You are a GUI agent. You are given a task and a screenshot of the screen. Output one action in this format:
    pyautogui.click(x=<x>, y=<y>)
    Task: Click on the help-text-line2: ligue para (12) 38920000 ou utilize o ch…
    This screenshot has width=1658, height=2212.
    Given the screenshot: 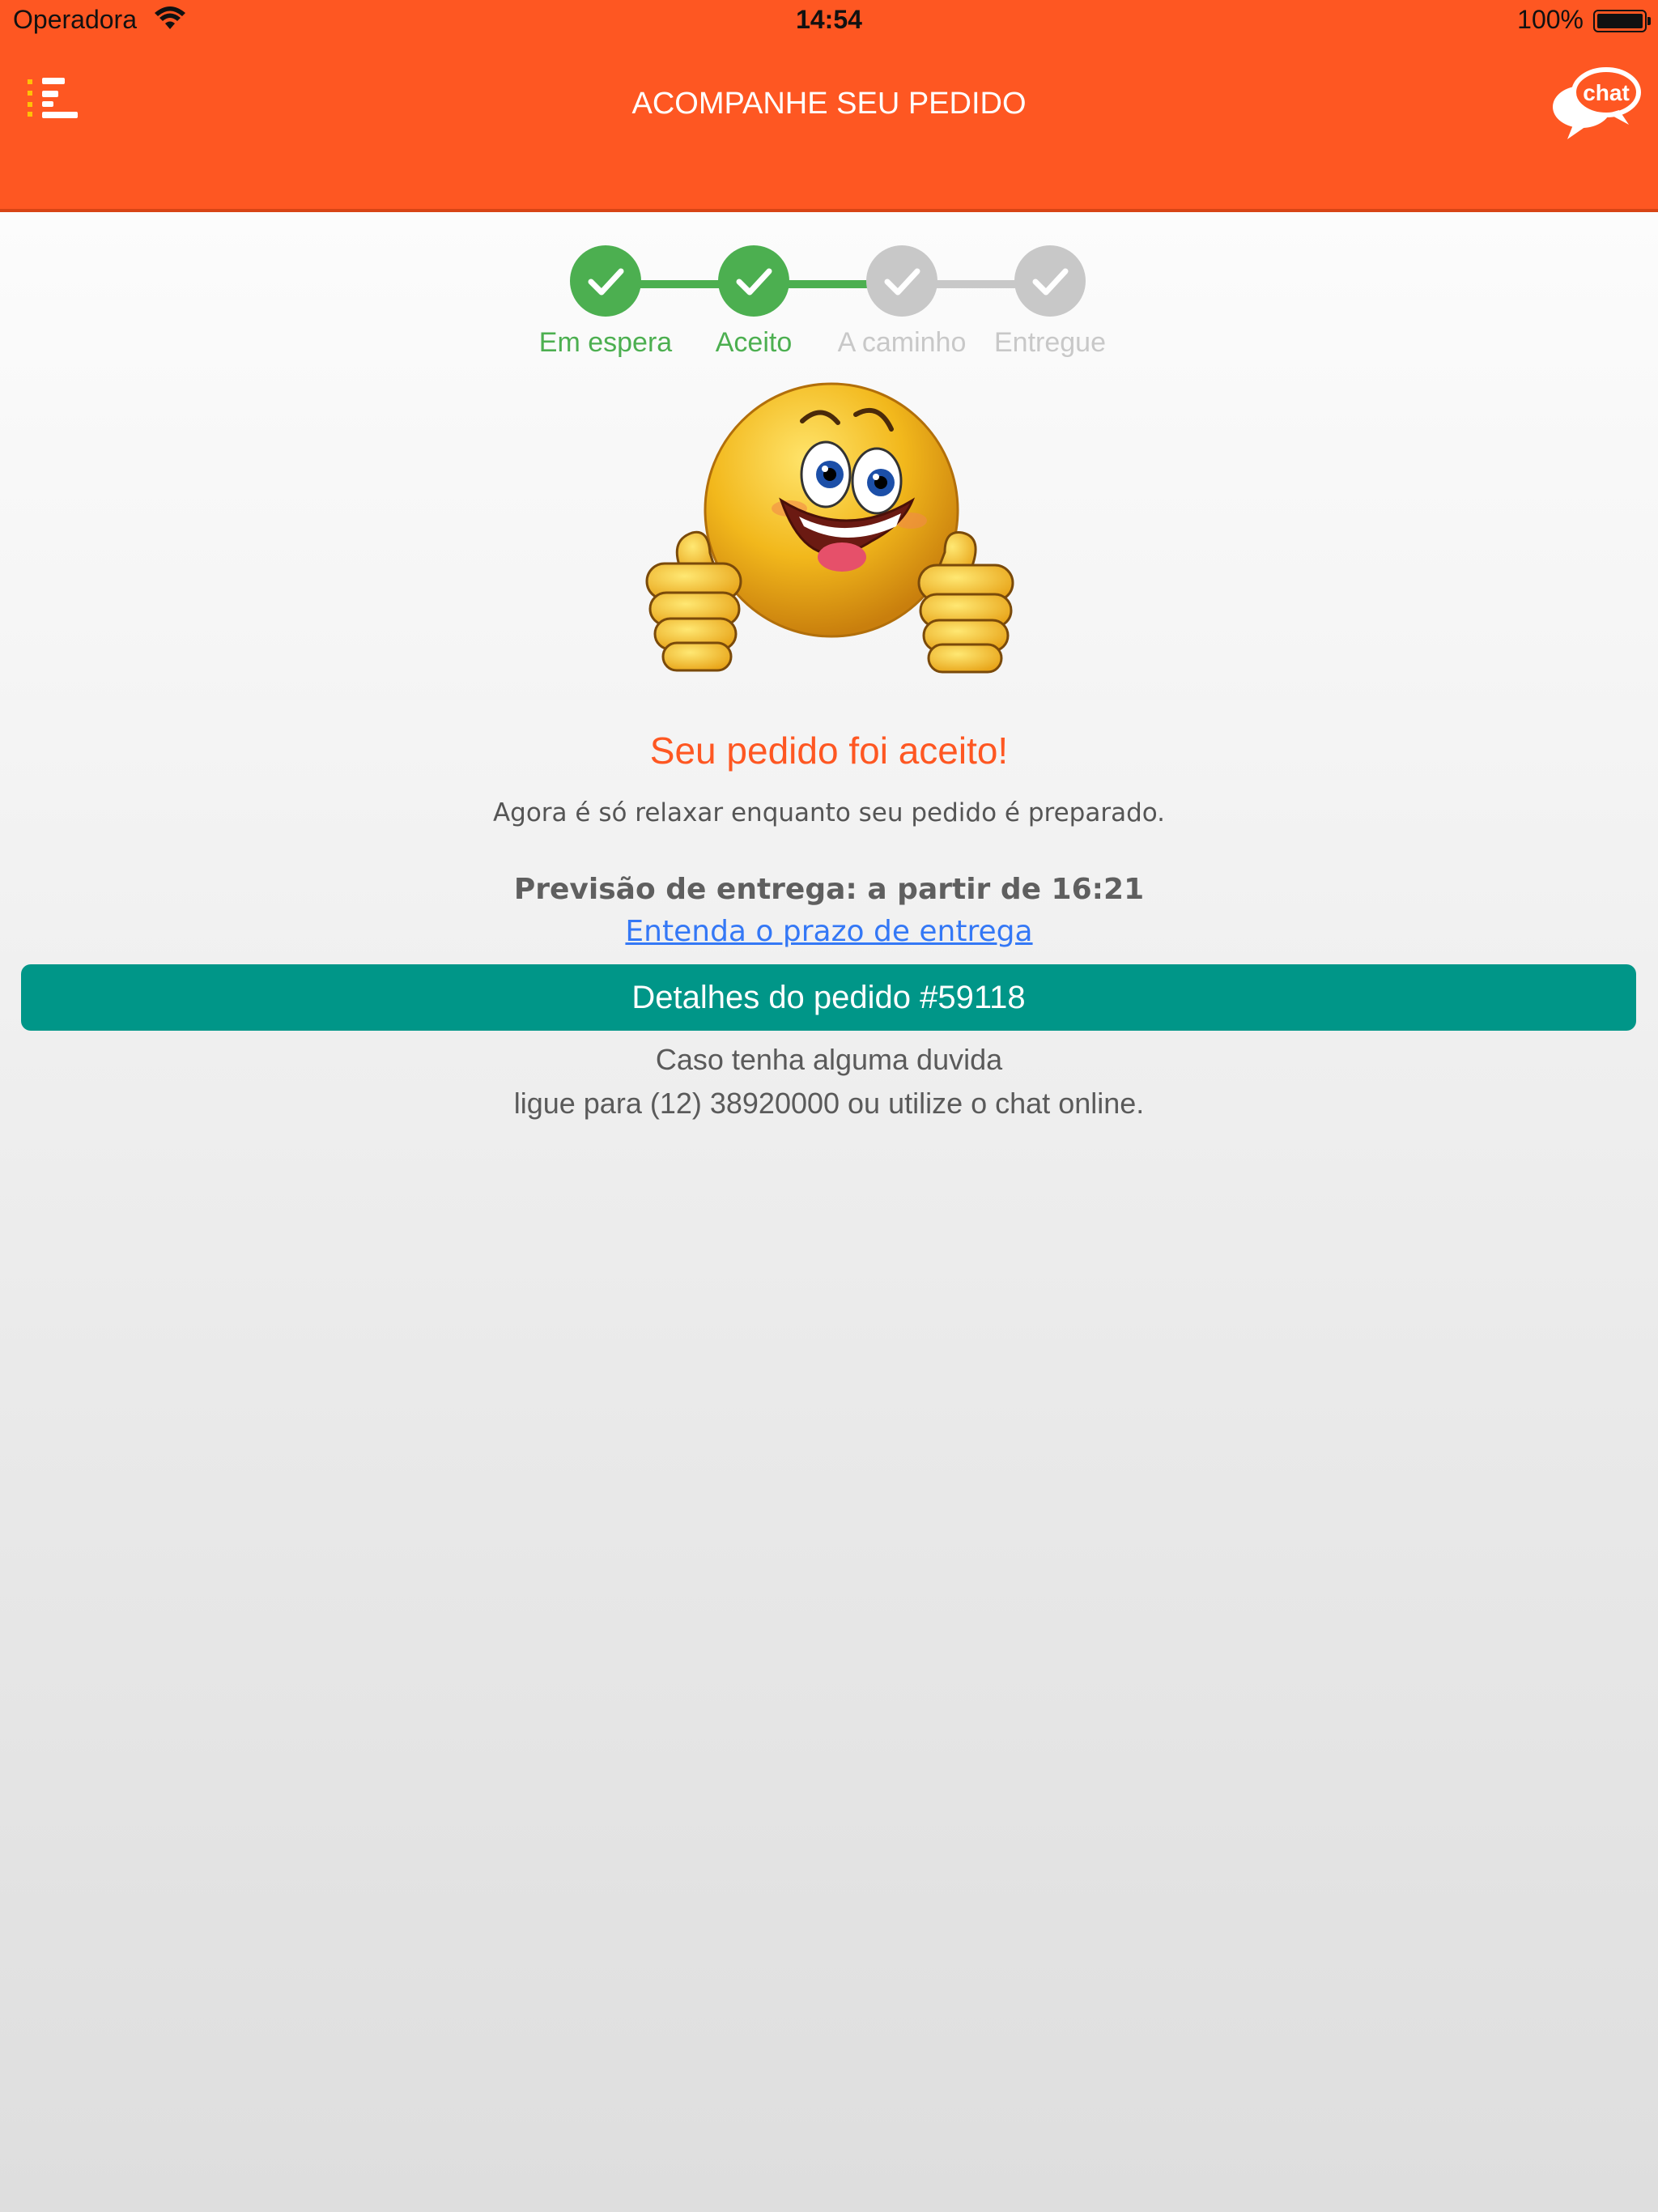 What is the action you would take?
    pyautogui.click(x=829, y=1104)
    